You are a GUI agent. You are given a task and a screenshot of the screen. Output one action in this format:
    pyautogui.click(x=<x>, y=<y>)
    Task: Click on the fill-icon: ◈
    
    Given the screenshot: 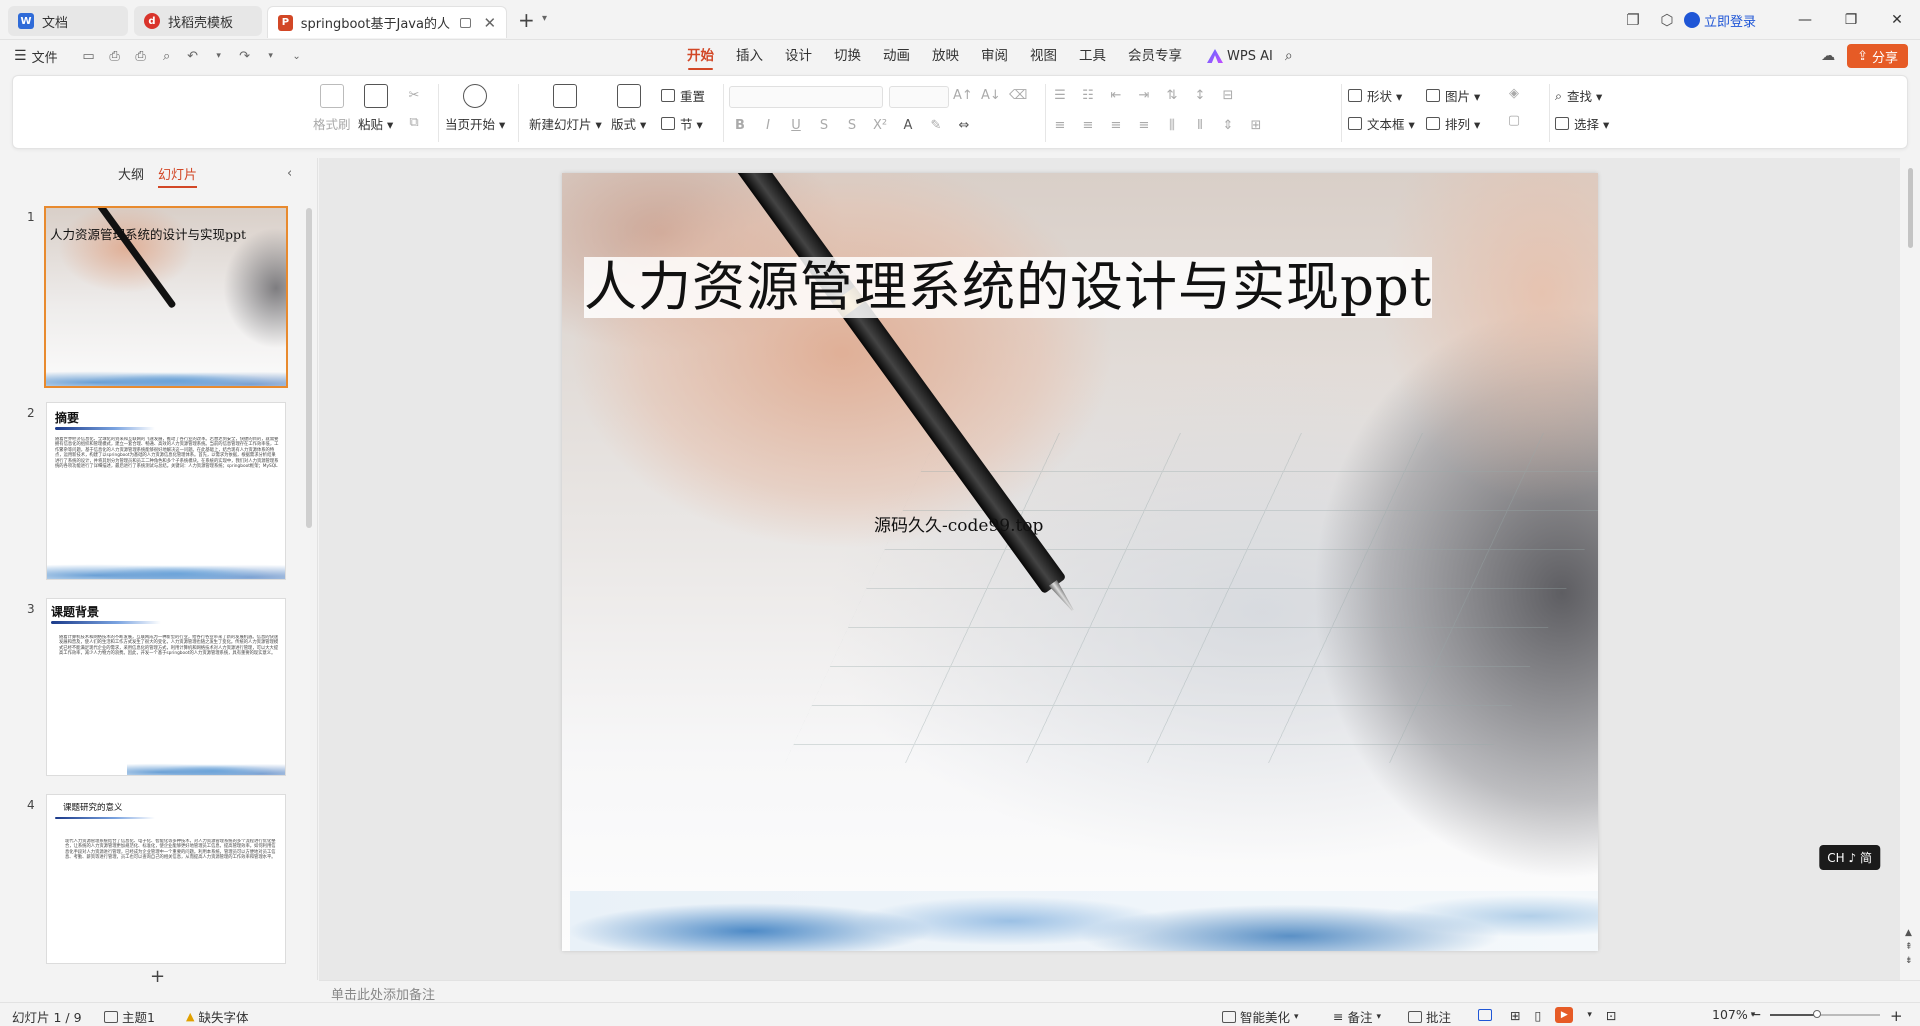 What is the action you would take?
    pyautogui.click(x=1514, y=93)
    